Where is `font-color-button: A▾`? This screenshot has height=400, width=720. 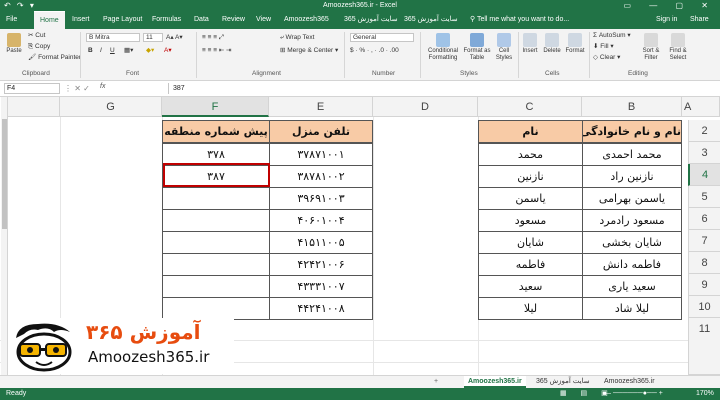
font-color-button: A▾ is located at coordinates (168, 50).